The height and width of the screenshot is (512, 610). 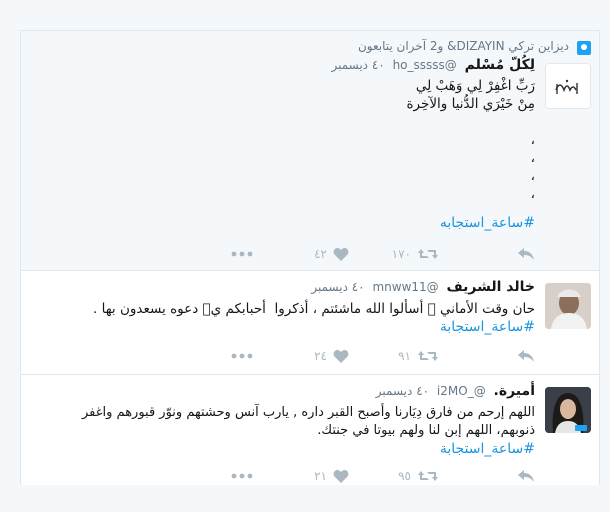 What do you see at coordinates (331, 356) in the screenshot?
I see `like-button: ٢٤` at bounding box center [331, 356].